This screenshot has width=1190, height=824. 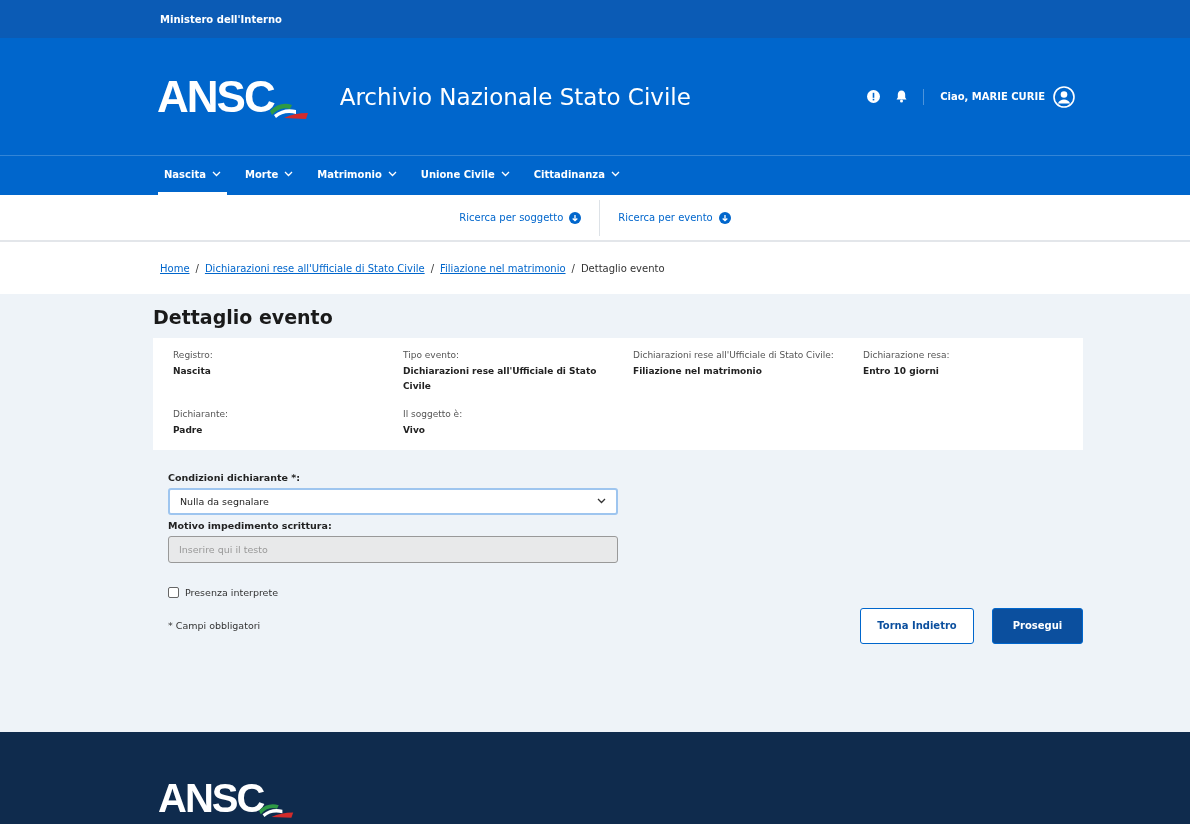 What do you see at coordinates (698, 371) in the screenshot?
I see `detail-value: Filiazione nel matrimonio` at bounding box center [698, 371].